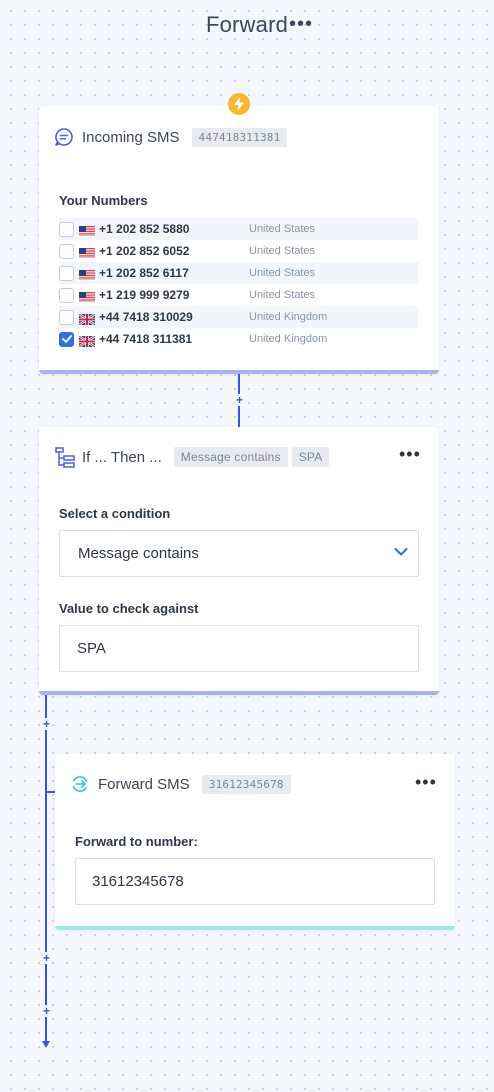 Image resolution: width=494 pixels, height=1092 pixels. What do you see at coordinates (144, 251) in the screenshot?
I see `number-phone: +1 202 852 6052` at bounding box center [144, 251].